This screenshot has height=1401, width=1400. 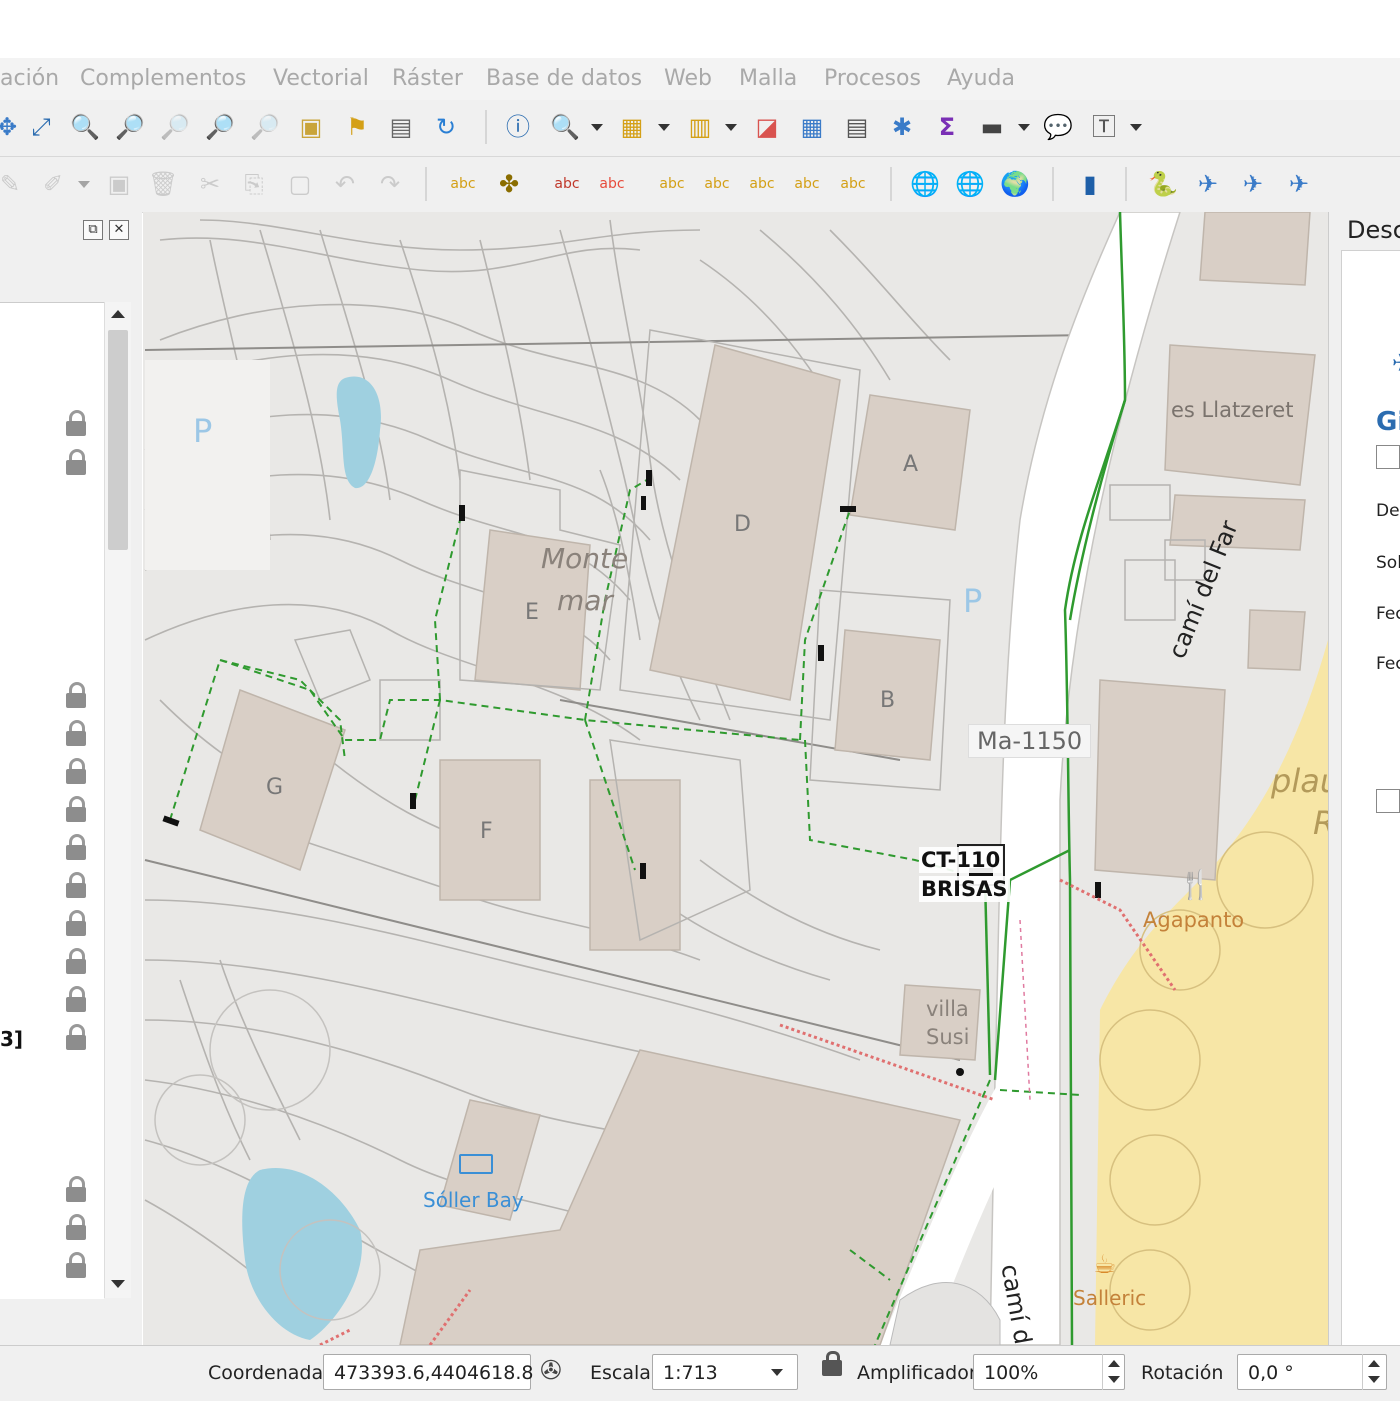 I want to click on building-label-b: B, so click(x=888, y=700).